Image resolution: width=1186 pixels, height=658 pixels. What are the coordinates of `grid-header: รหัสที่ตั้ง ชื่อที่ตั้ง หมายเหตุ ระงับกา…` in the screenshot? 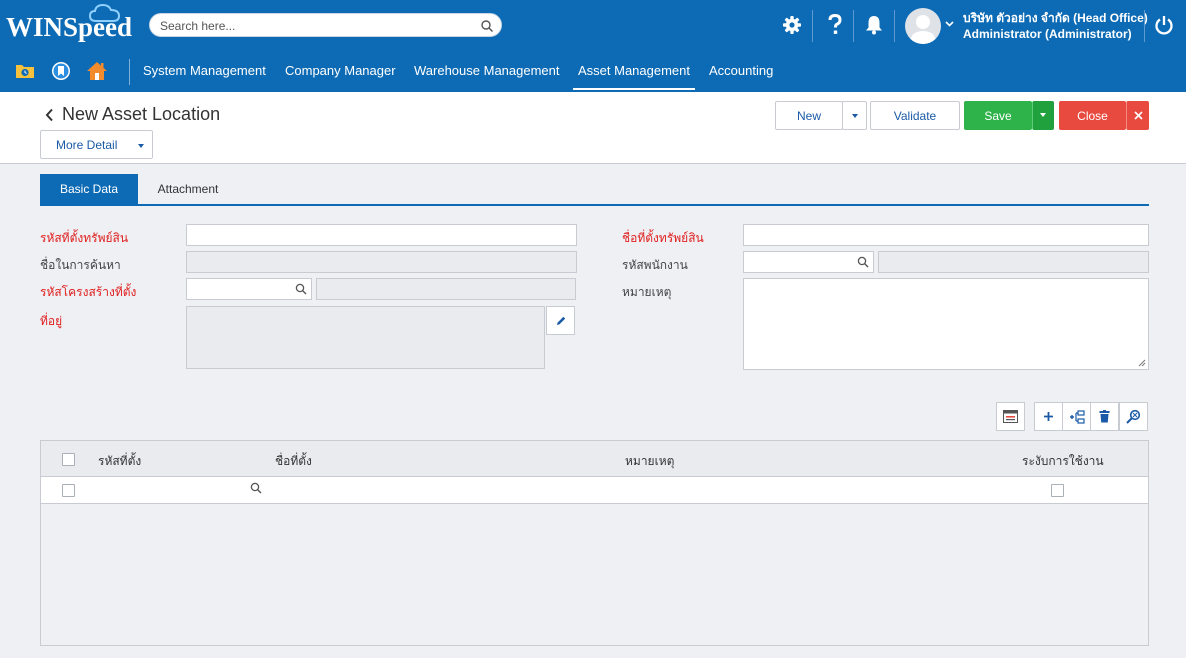 It's located at (594, 459).